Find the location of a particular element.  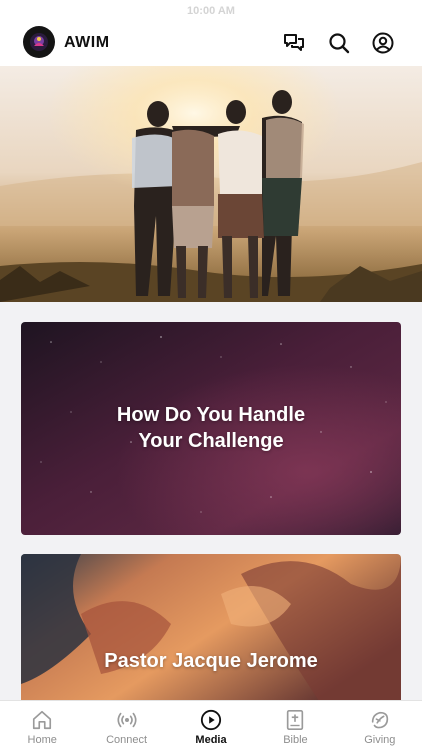

tab-connect: Connect is located at coordinates (126, 725).